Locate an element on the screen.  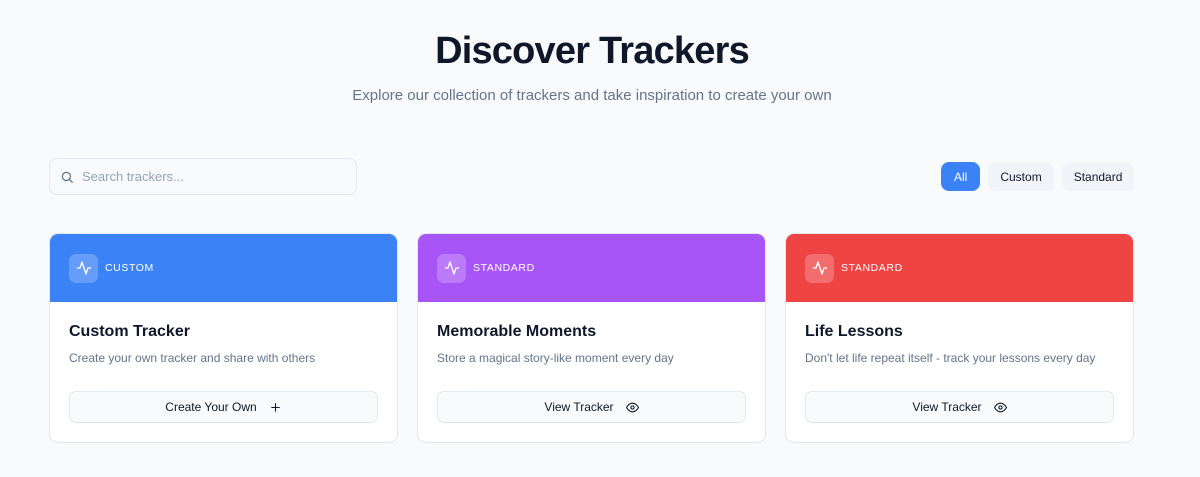
search-icon is located at coordinates (67, 177).